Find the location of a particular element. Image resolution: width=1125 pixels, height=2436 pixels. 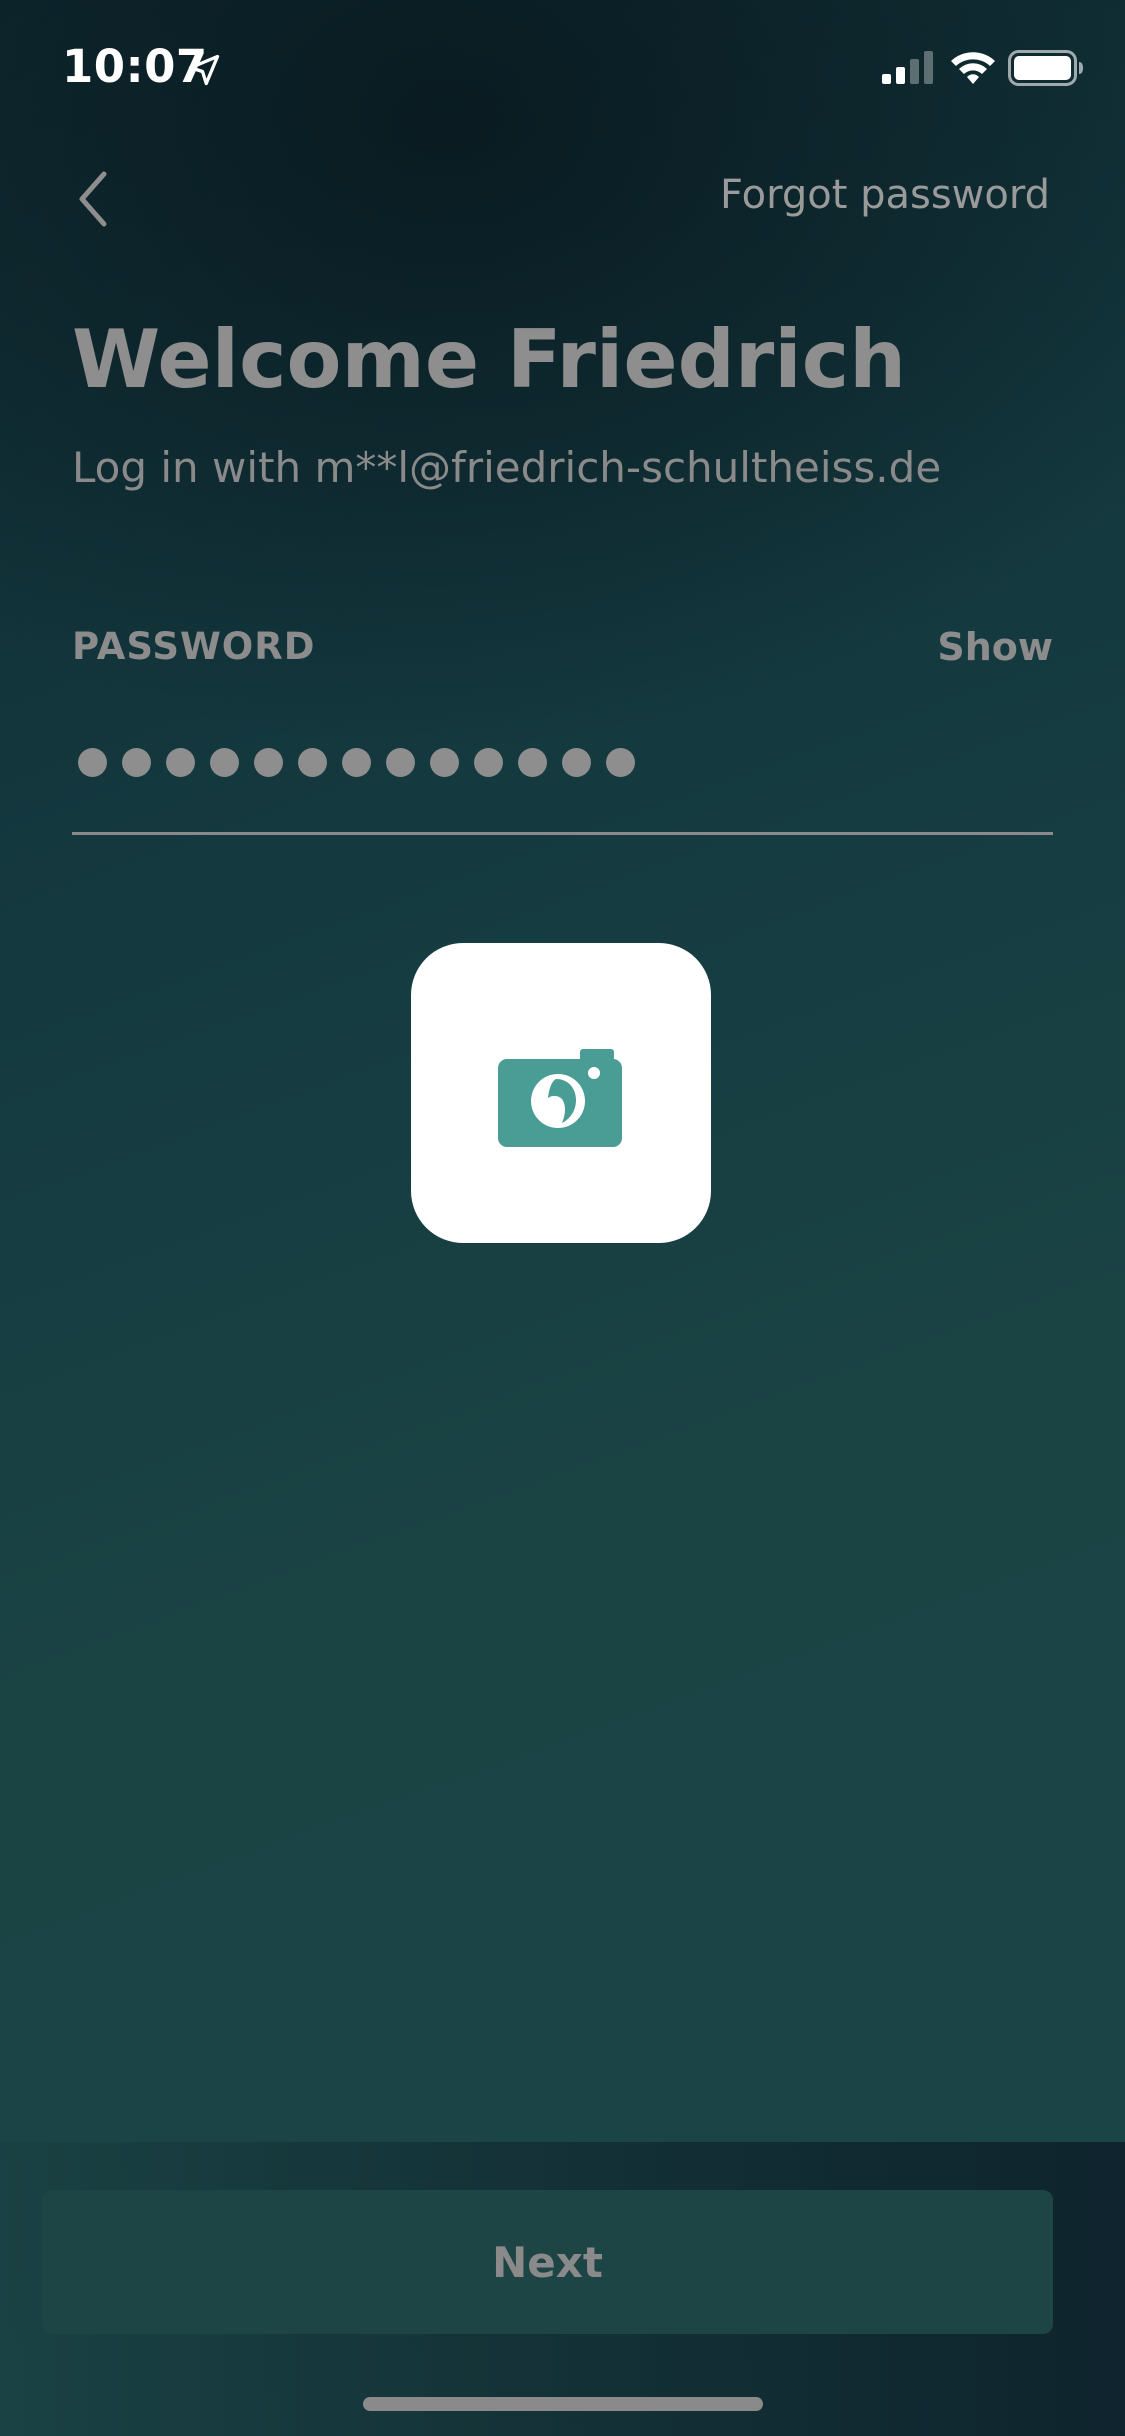

home-indicator is located at coordinates (563, 2404).